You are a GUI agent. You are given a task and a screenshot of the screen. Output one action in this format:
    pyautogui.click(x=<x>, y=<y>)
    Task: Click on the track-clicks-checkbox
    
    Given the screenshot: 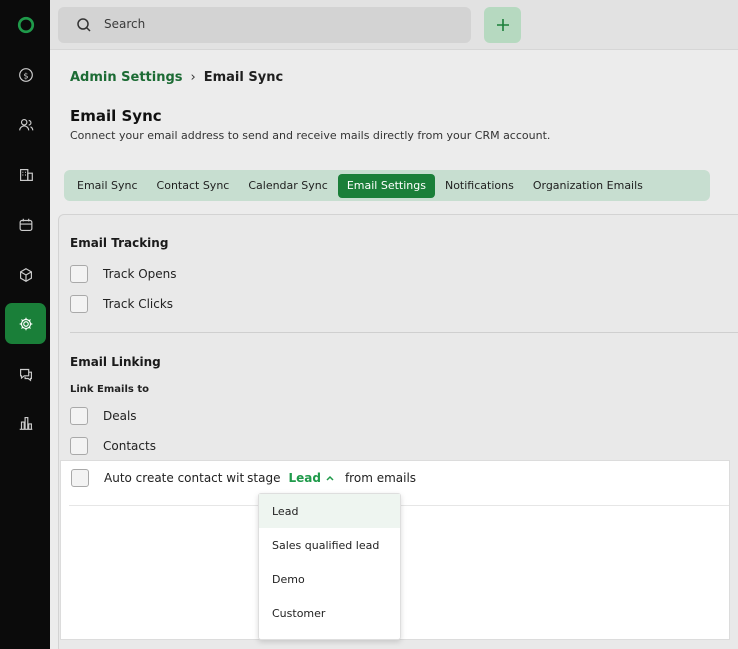 What is the action you would take?
    pyautogui.click(x=79, y=304)
    